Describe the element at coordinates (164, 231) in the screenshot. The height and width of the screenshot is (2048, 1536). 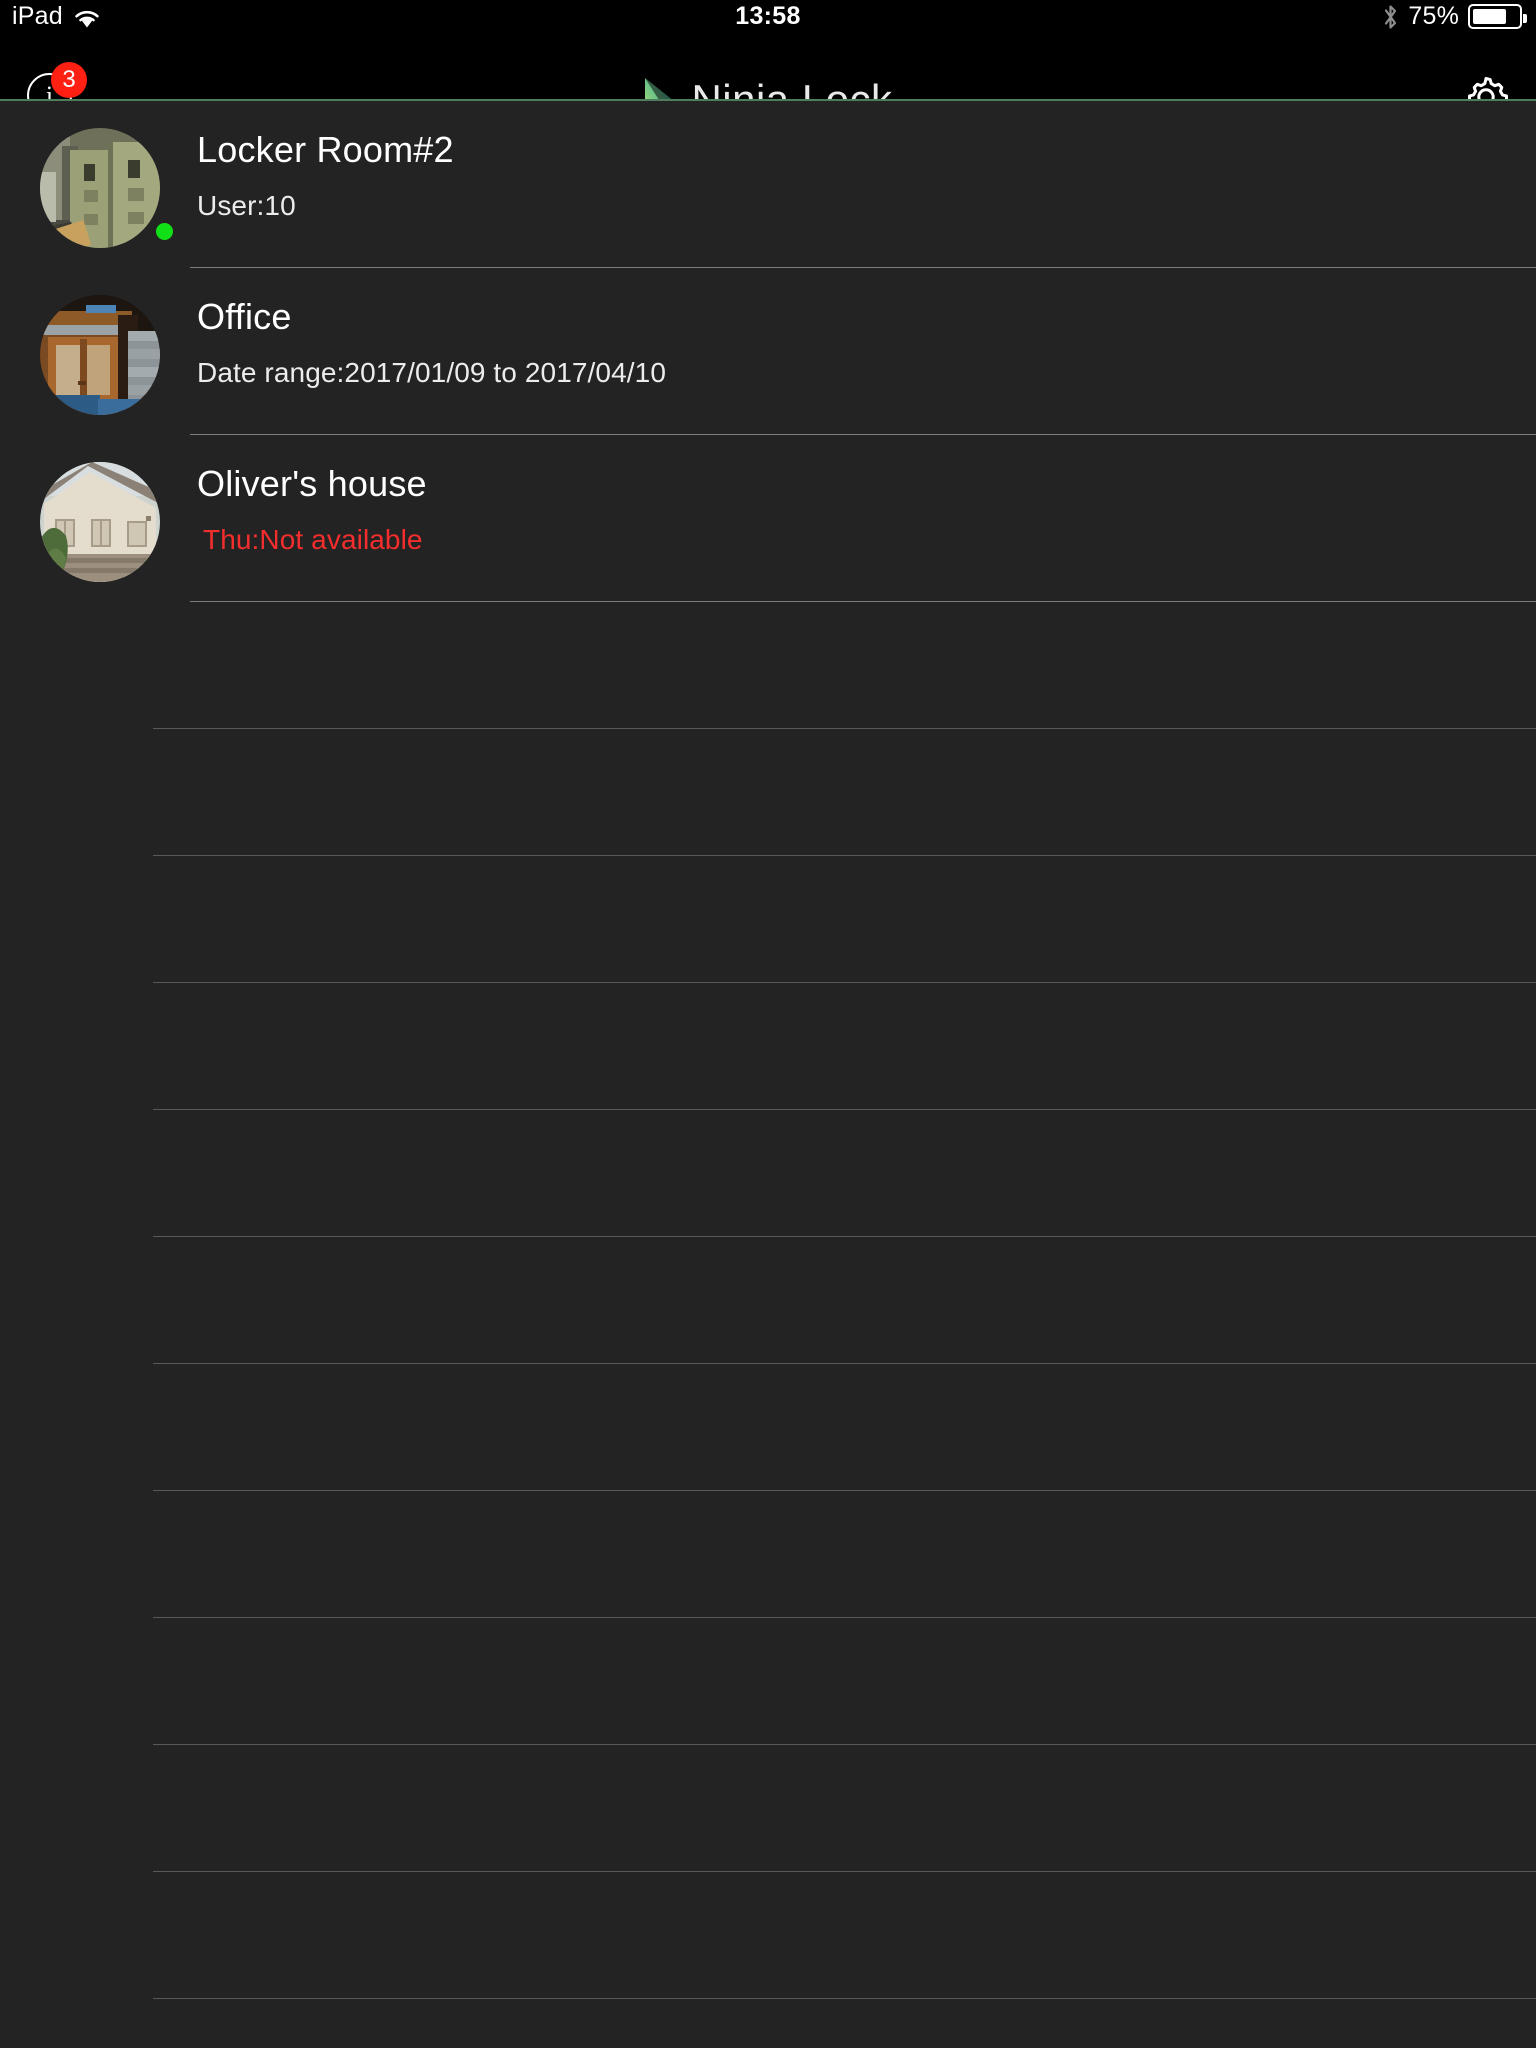
I see `online-status-dot` at that location.